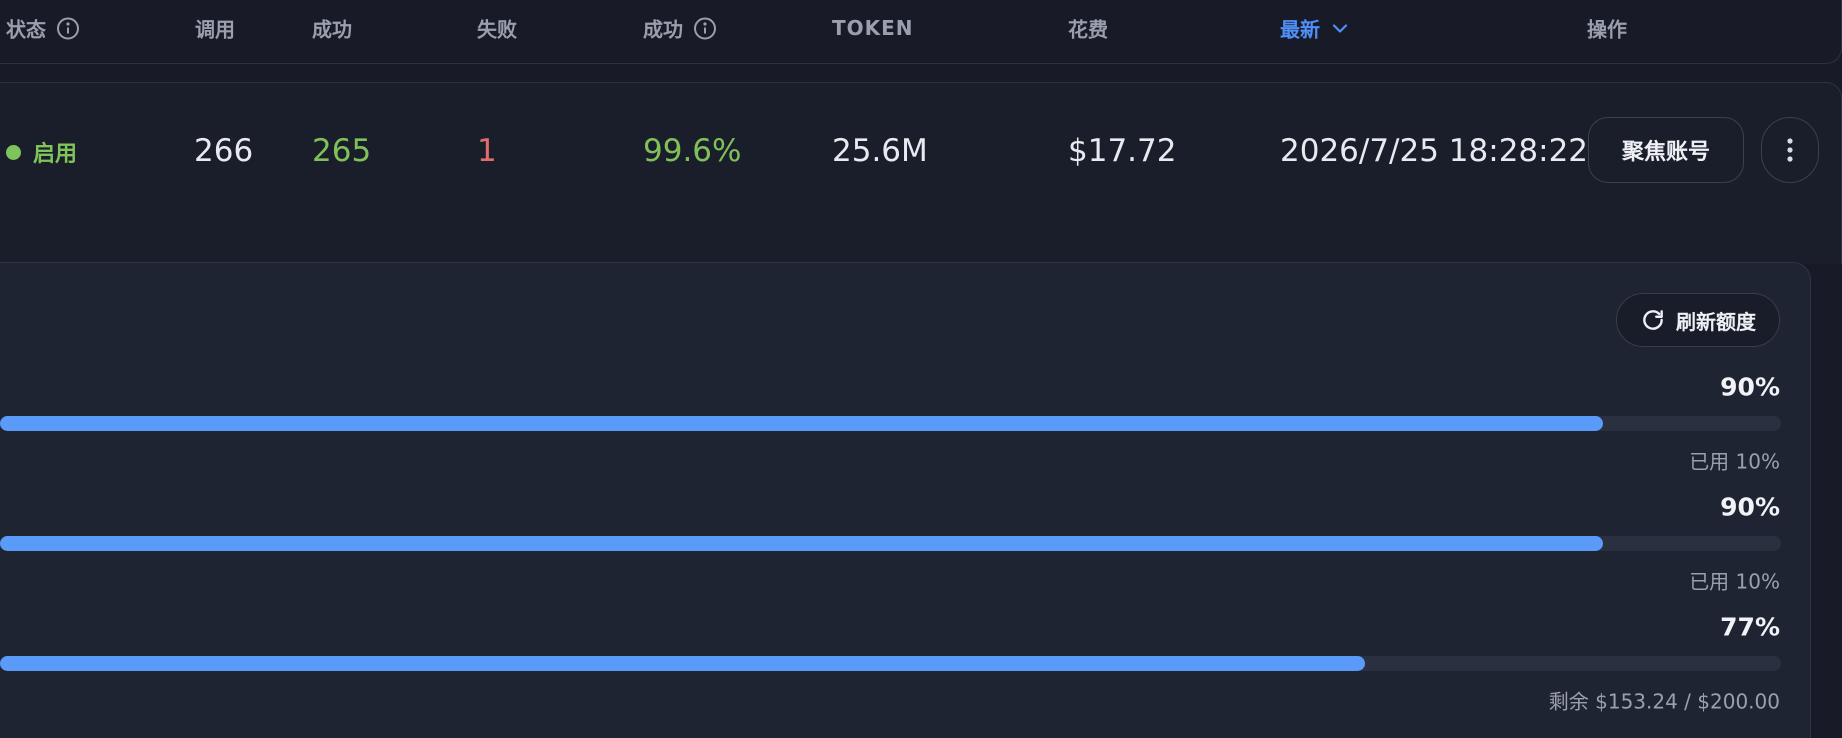  I want to click on column-header-status-label: 状态, so click(26, 29).